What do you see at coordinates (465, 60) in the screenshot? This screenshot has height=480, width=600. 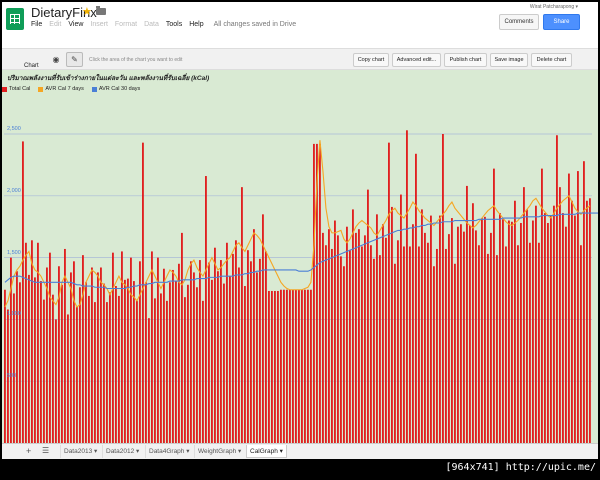 I see `publish-chart-button: Publish chart` at bounding box center [465, 60].